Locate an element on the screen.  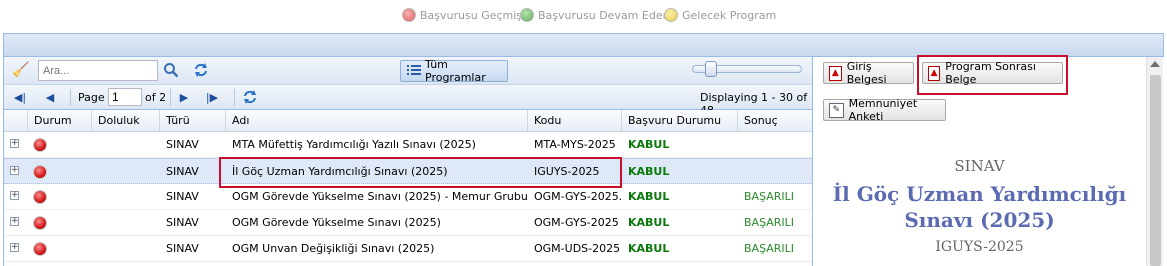
row-adi: OGM Unvan Değişikliği Sınavı (2025) is located at coordinates (333, 248).